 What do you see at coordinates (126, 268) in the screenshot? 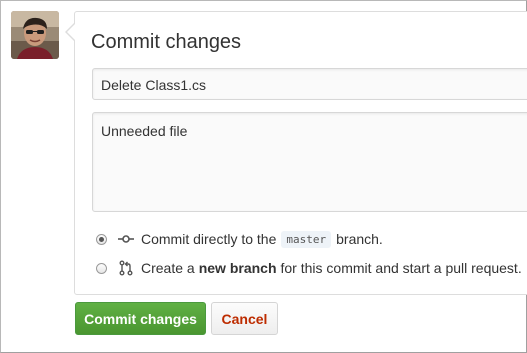
I see `git-pull-request-icon` at bounding box center [126, 268].